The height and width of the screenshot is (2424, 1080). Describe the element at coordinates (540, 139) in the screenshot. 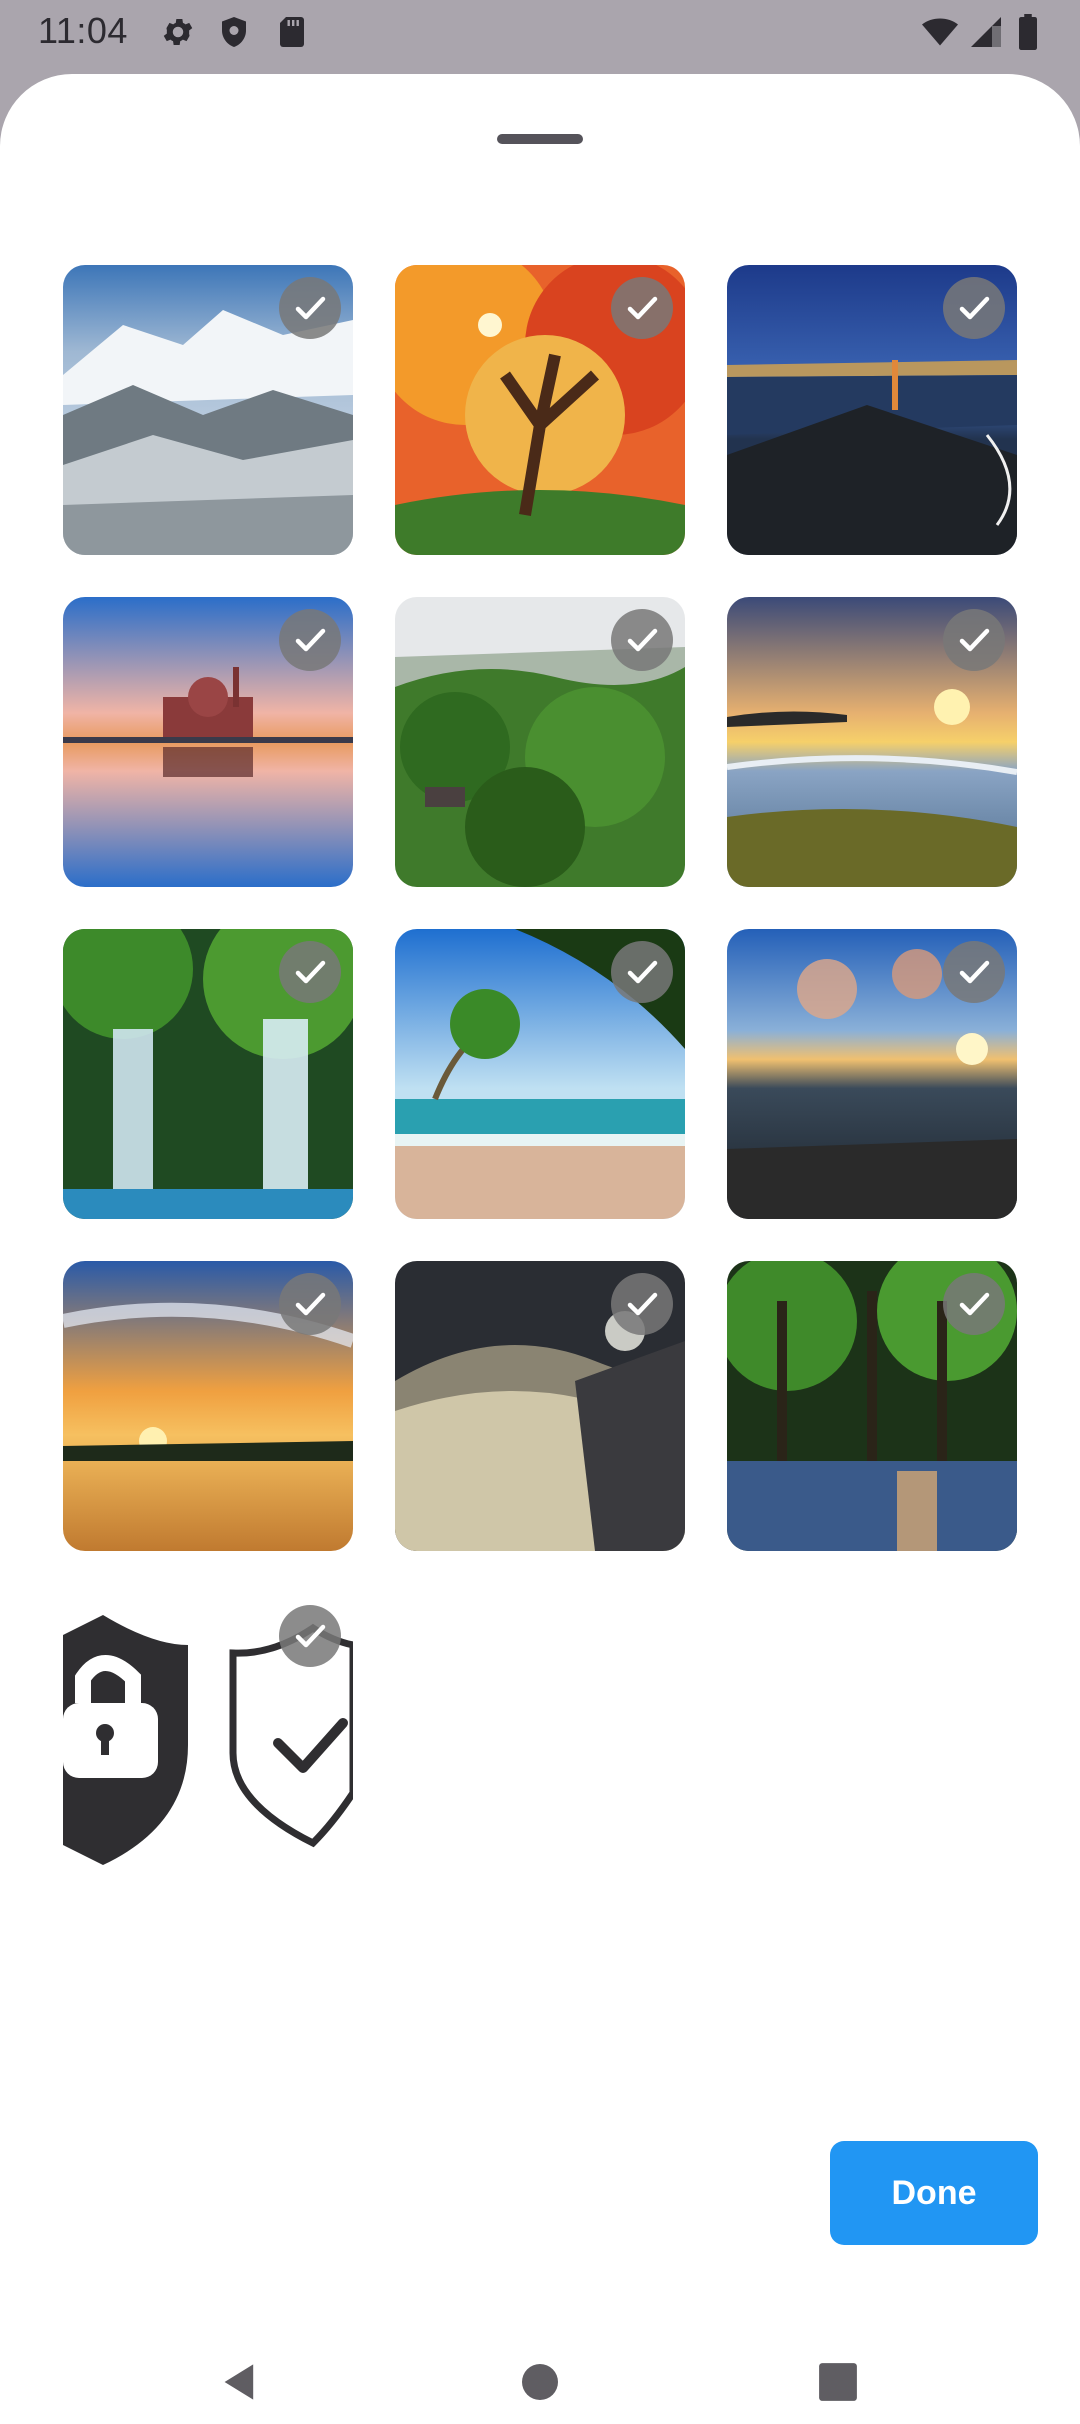

I see `drag-handle` at that location.